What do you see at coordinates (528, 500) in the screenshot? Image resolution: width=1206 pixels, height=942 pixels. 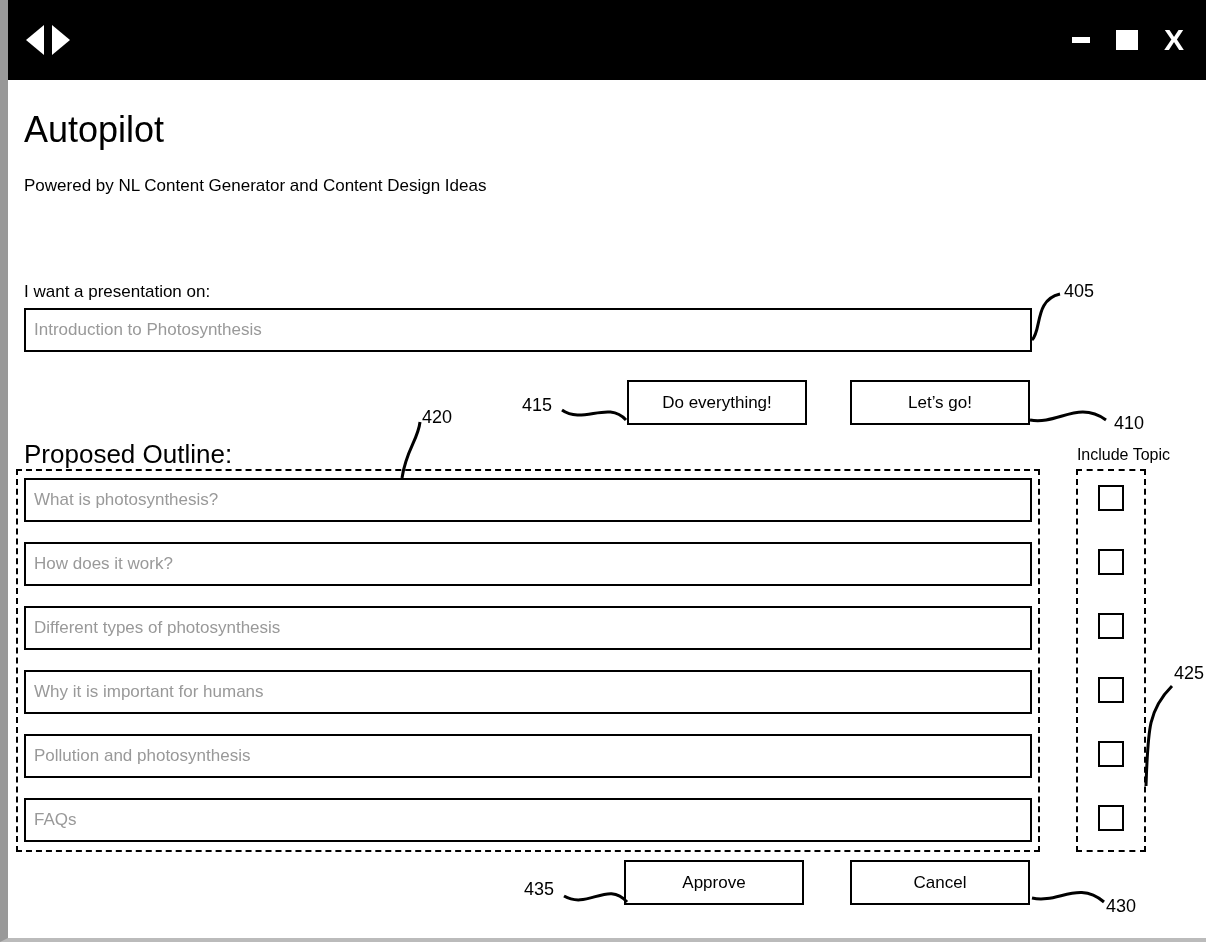 I see `outline-topic-field: What is photosynthesis?` at bounding box center [528, 500].